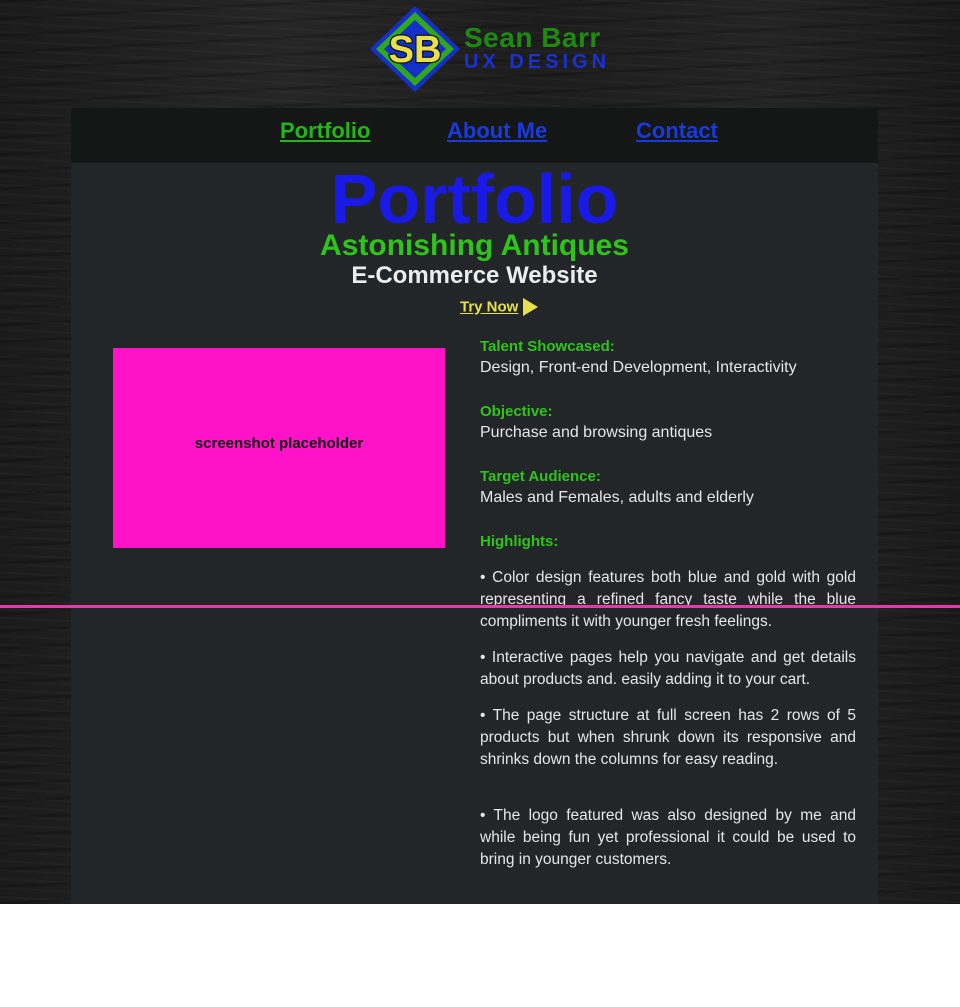  Describe the element at coordinates (531, 307) in the screenshot. I see `play-arrow-icon` at that location.